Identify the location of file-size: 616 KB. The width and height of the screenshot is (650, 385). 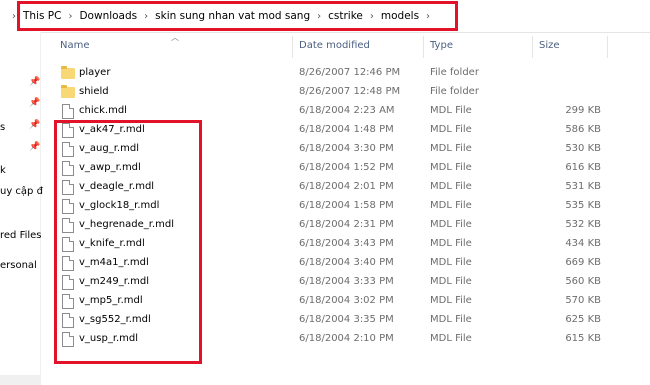
(583, 167).